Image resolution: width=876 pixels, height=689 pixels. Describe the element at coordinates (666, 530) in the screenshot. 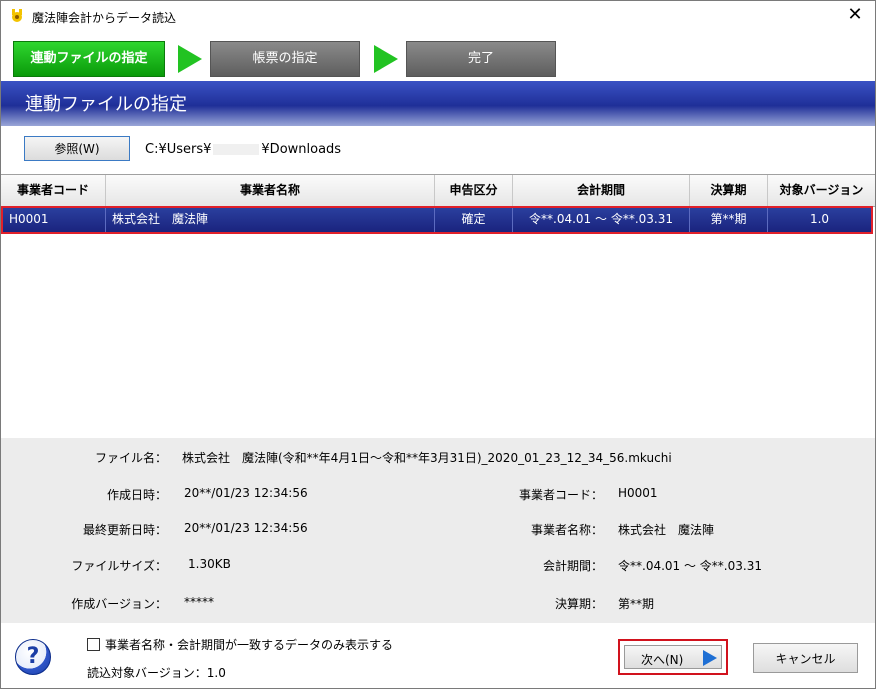

I see `name-value: 株式会社 魔法陣` at that location.